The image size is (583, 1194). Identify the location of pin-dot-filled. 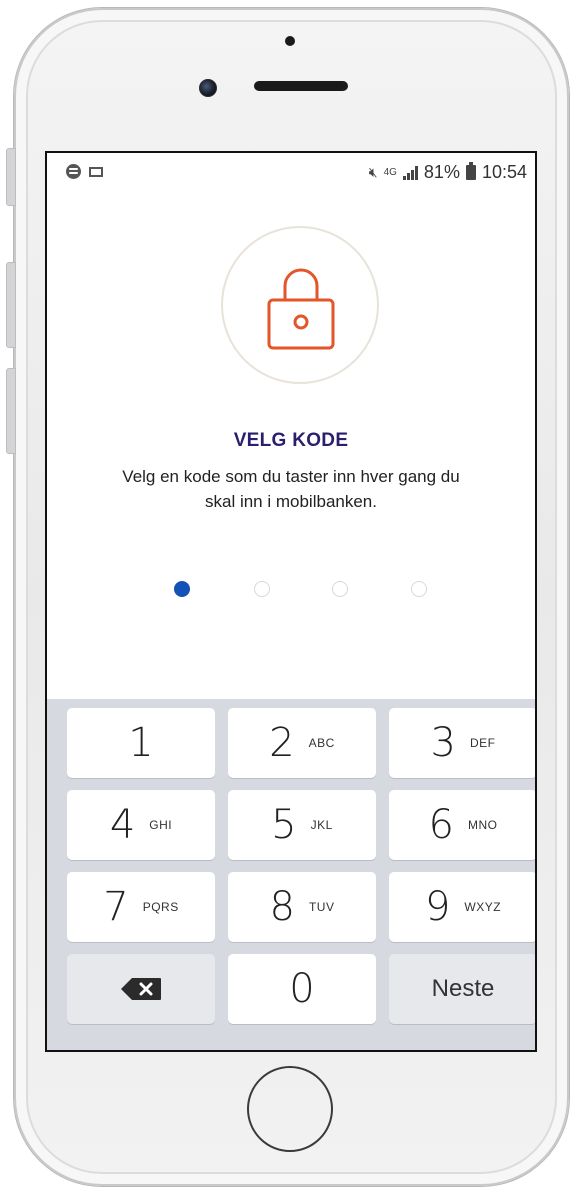
(182, 589).